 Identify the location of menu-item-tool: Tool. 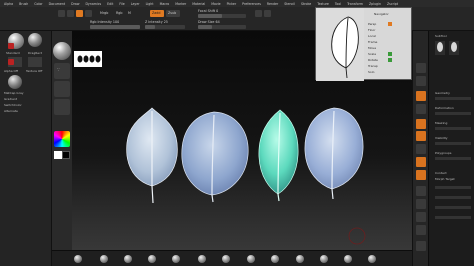
(338, 4).